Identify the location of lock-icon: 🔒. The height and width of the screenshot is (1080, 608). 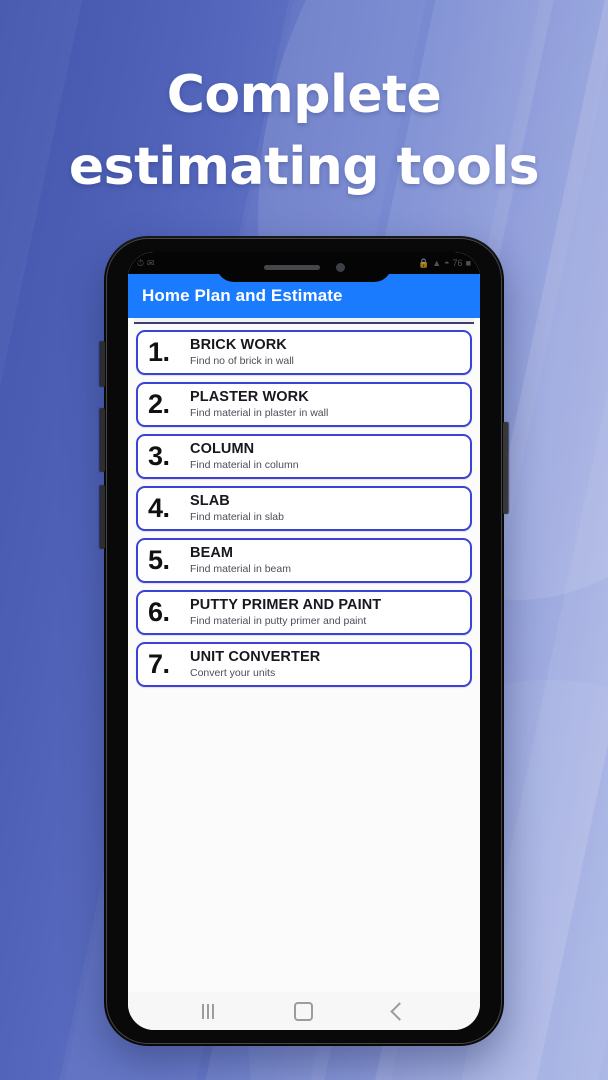
(423, 262).